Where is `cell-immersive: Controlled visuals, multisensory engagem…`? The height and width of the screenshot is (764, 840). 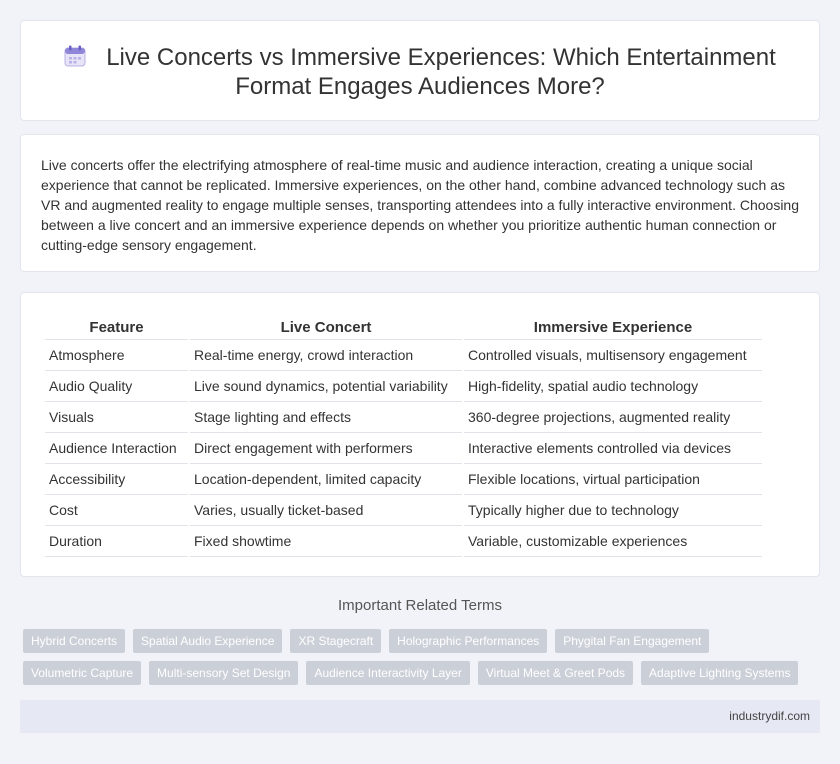 cell-immersive: Controlled visuals, multisensory engagem… is located at coordinates (613, 355).